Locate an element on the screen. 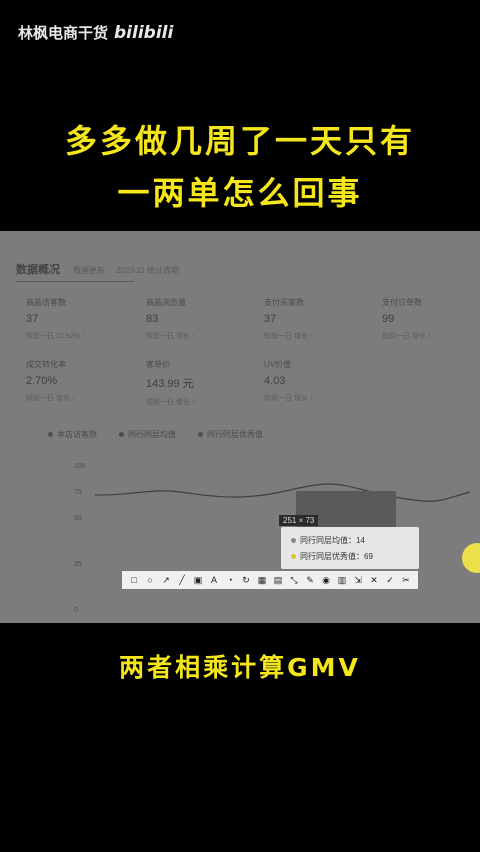  pin-icon: ▥ is located at coordinates (342, 580).